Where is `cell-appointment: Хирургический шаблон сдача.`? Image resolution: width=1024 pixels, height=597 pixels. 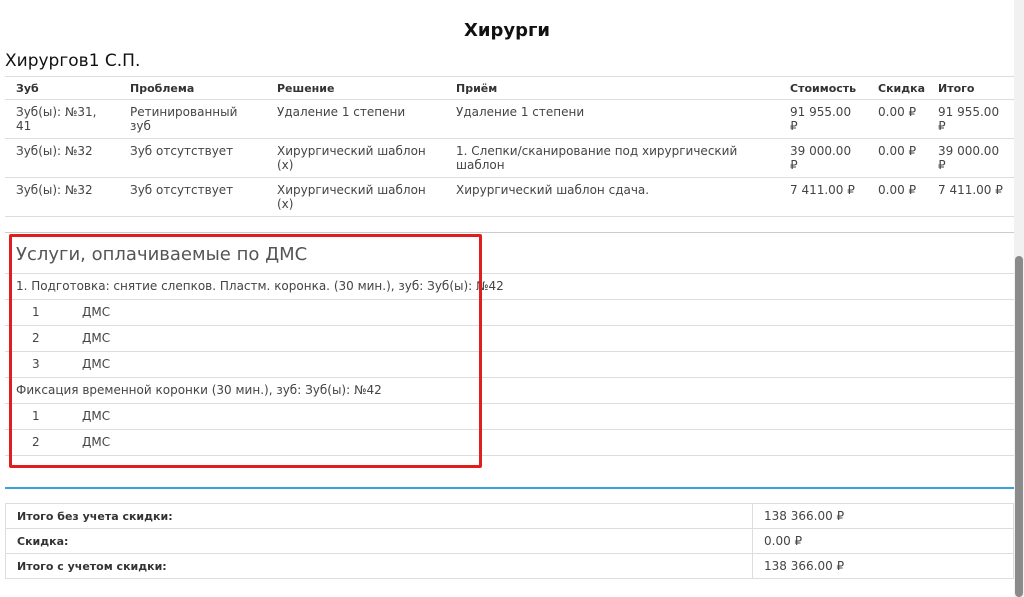
cell-appointment: Хирургический шаблон сдача. is located at coordinates (612, 197).